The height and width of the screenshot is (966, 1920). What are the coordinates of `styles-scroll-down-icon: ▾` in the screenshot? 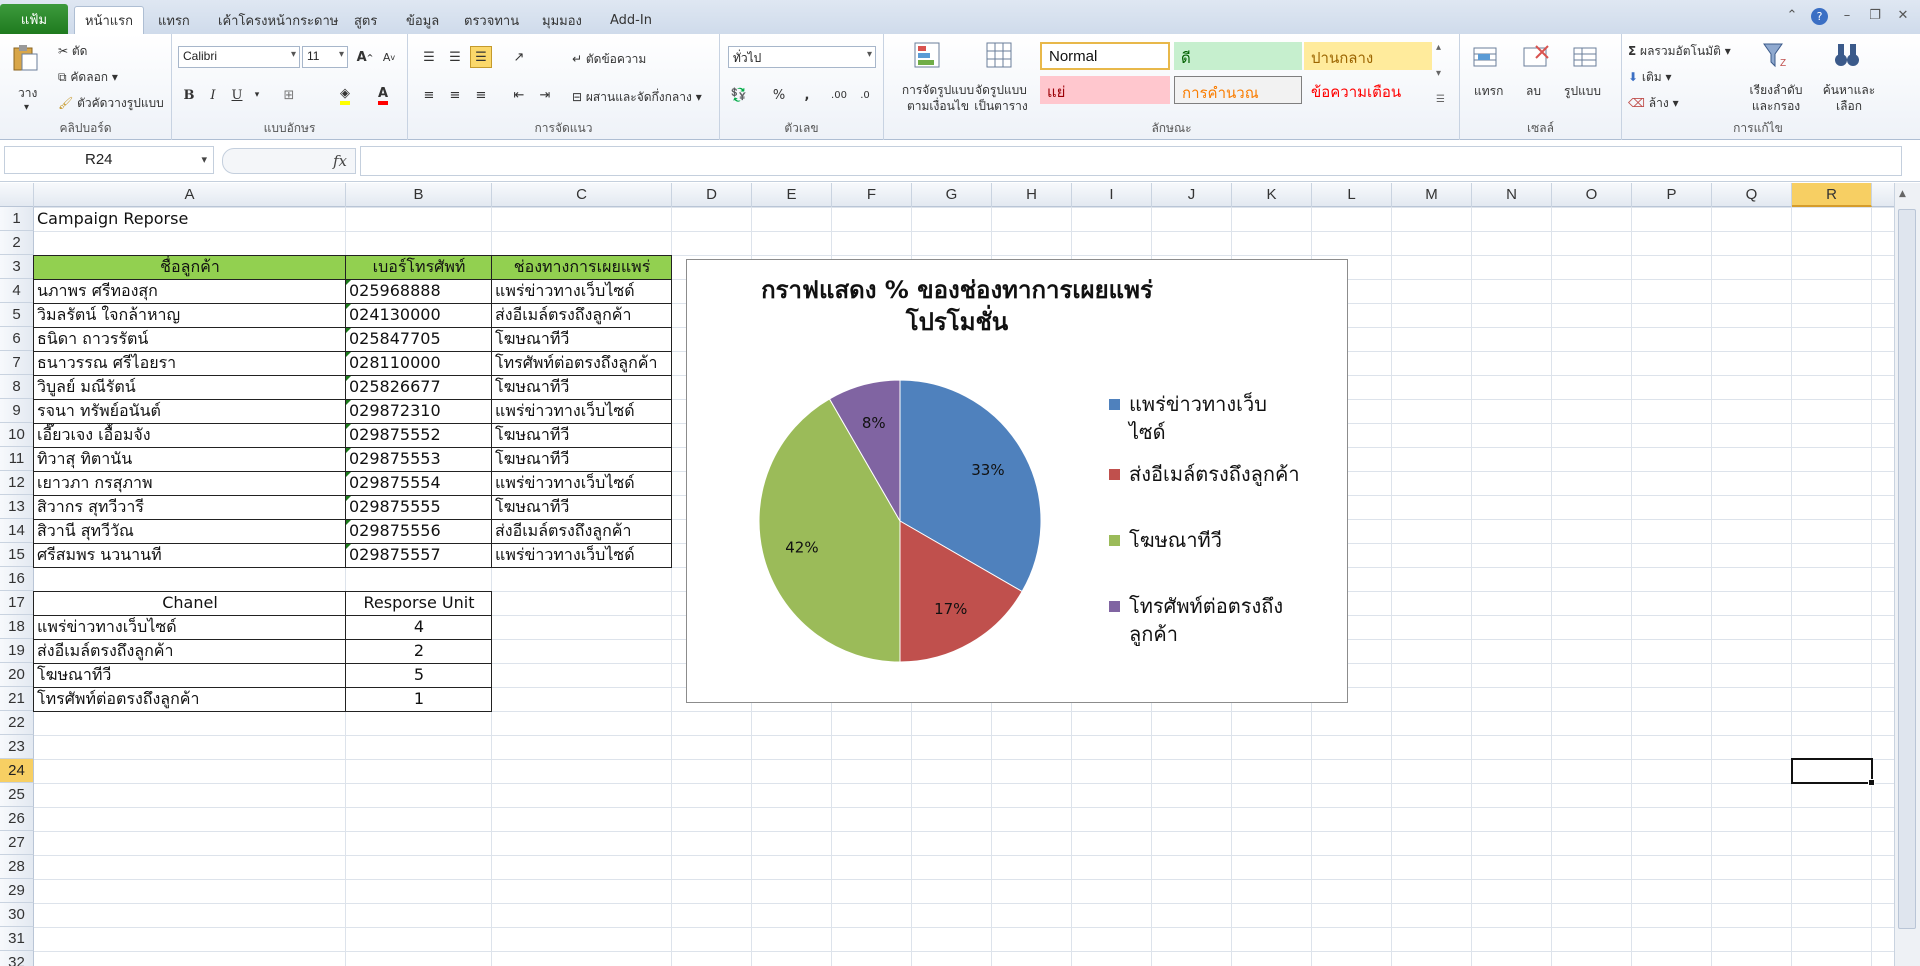 It's located at (1438, 73).